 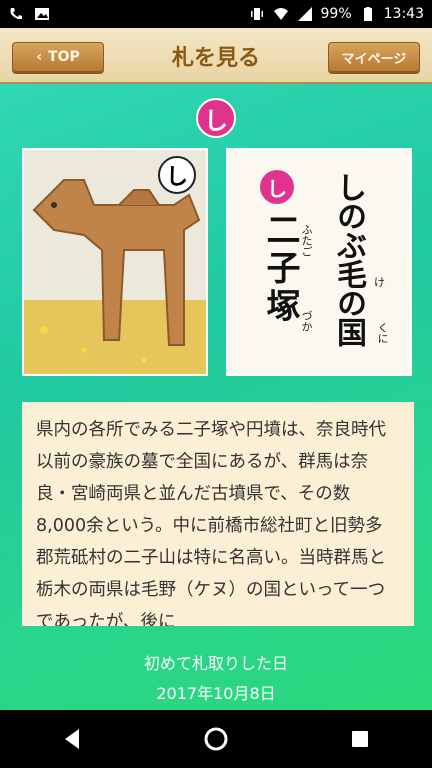 I want to click on back-triangle-icon, so click(x=72, y=739).